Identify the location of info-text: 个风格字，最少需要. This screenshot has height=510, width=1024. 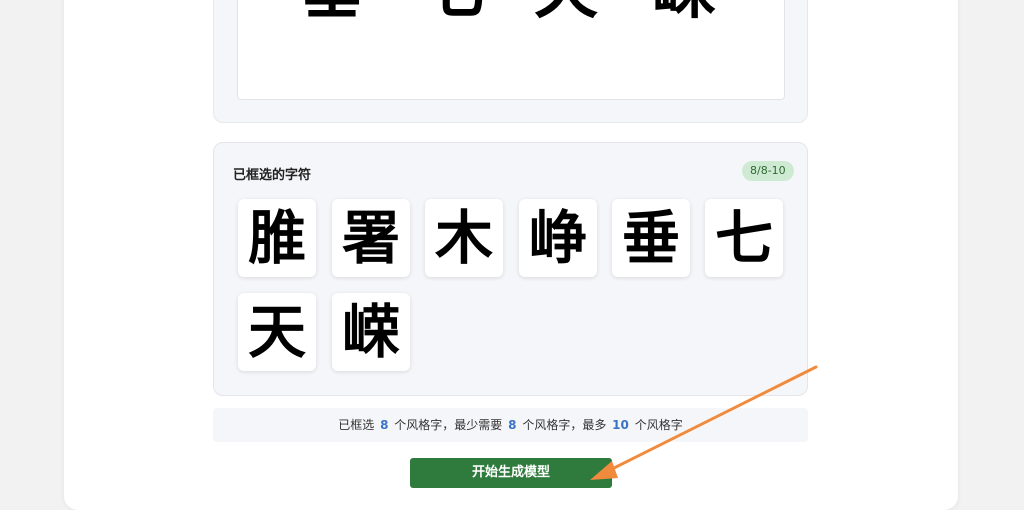
(448, 425).